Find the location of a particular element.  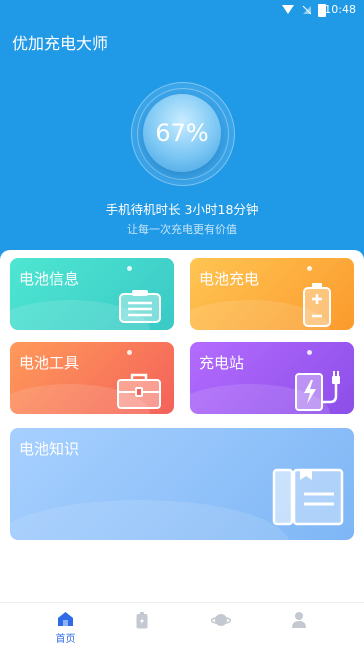

battery-charge-card: 电池充电 is located at coordinates (272, 294).